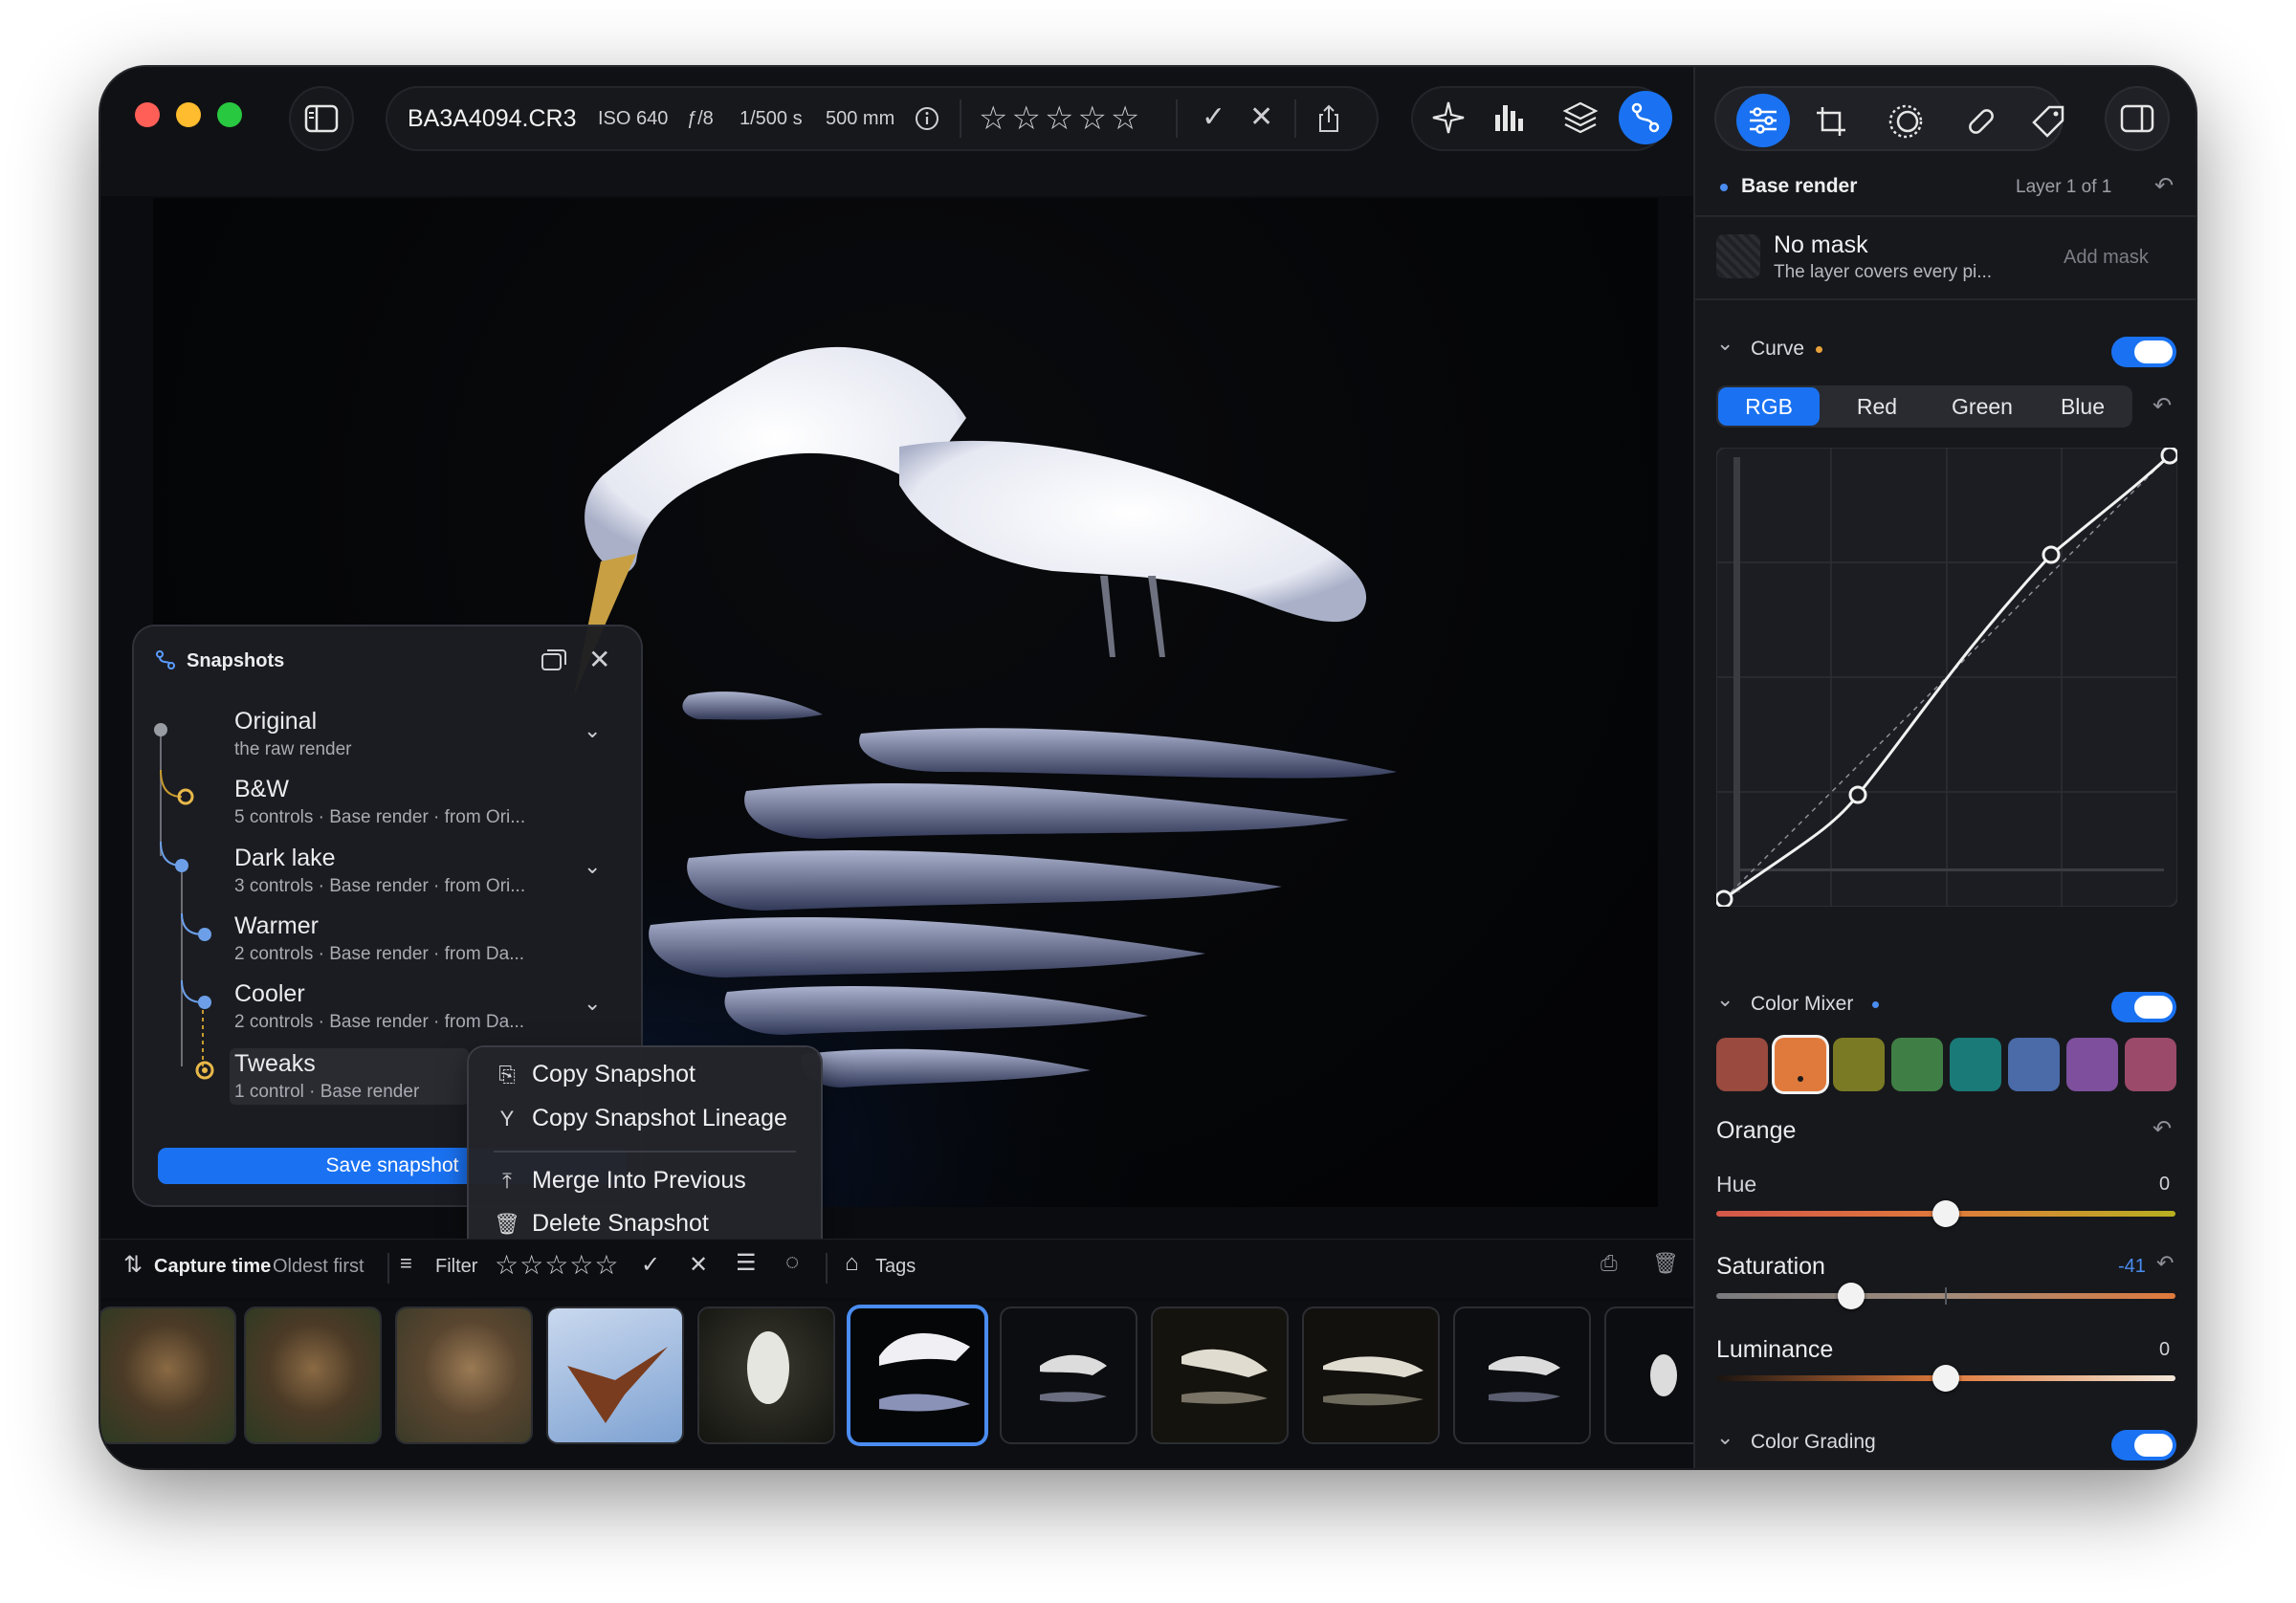 The width and height of the screenshot is (2296, 1603). Describe the element at coordinates (641, 1118) in the screenshot. I see `menu-item-copy-lineage: Y Copy Snapshot Lineage` at that location.